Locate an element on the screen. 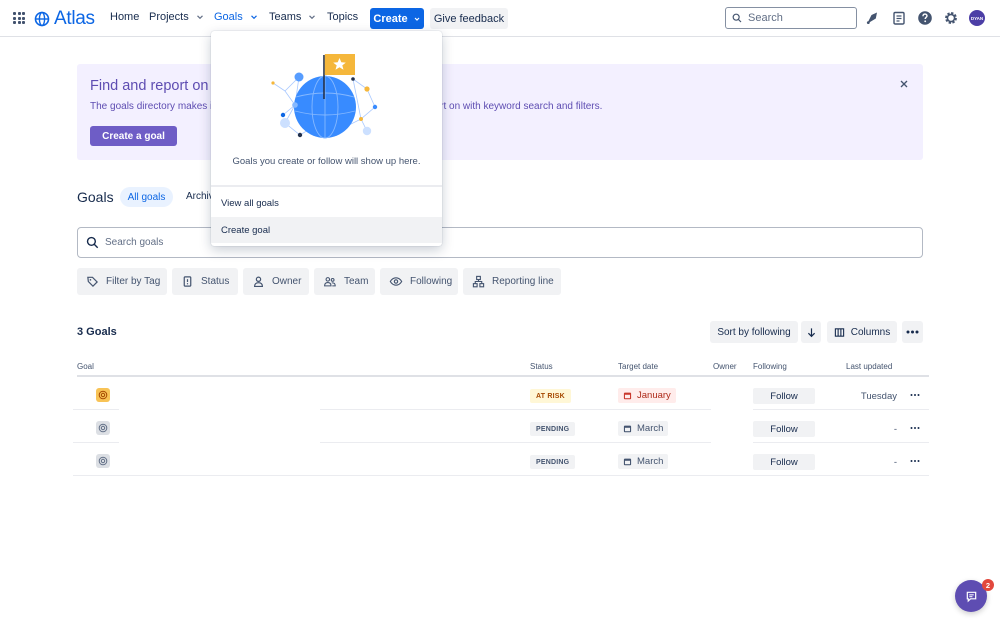 The image size is (1000, 625). status-icon is located at coordinates (187, 281).